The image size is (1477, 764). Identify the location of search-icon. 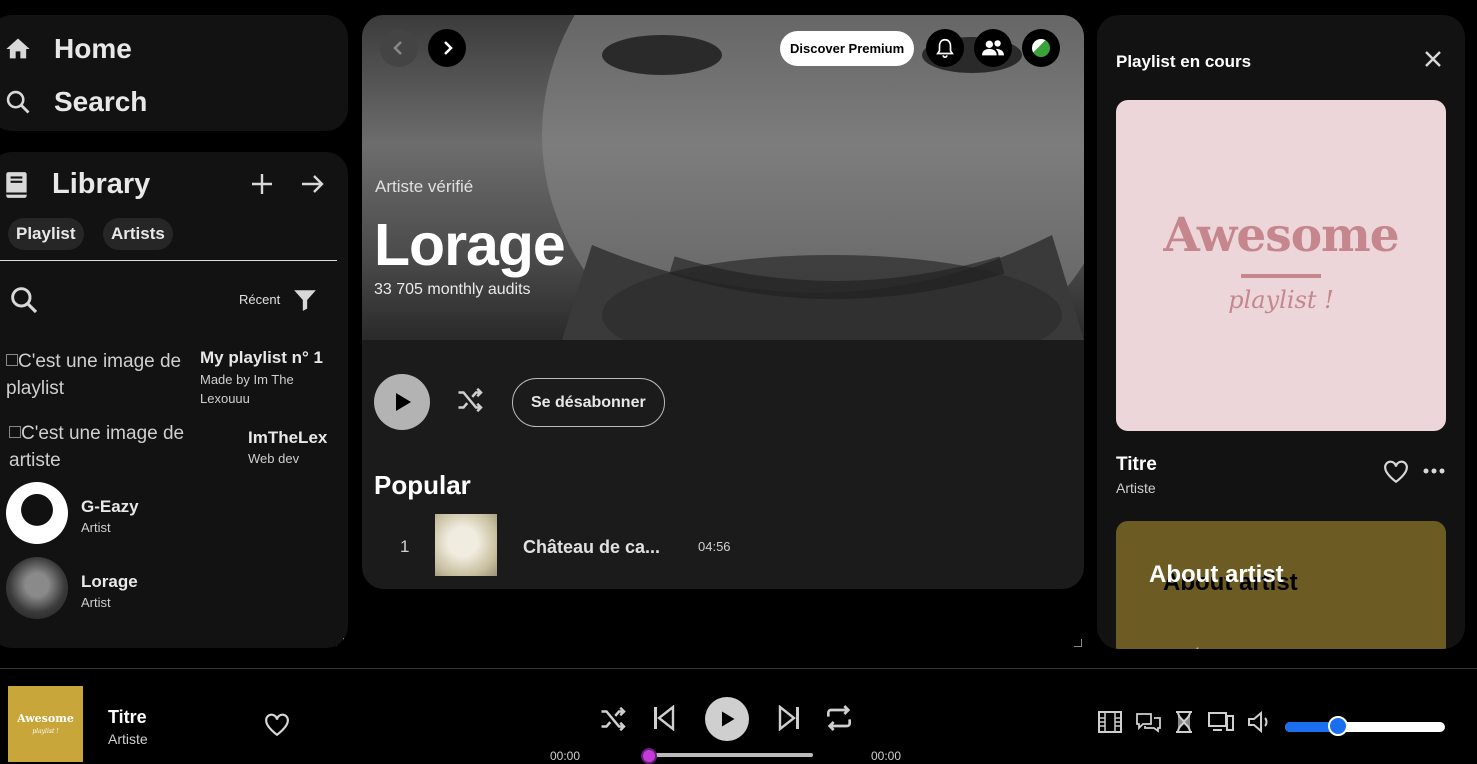
(18, 102).